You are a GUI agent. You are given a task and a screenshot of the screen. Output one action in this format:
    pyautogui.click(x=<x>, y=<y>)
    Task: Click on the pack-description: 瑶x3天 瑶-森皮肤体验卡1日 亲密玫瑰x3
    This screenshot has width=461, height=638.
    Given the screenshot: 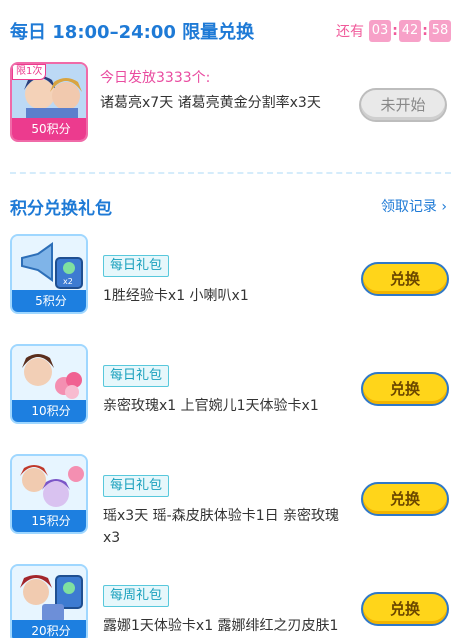 What is the action you would take?
    pyautogui.click(x=221, y=527)
    